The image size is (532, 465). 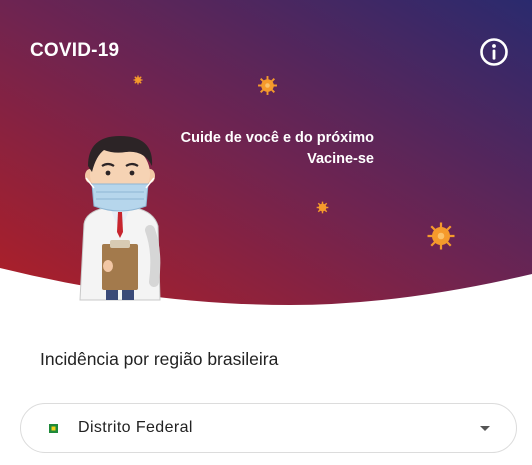 What do you see at coordinates (75, 50) in the screenshot?
I see `app-title: COVID-19` at bounding box center [75, 50].